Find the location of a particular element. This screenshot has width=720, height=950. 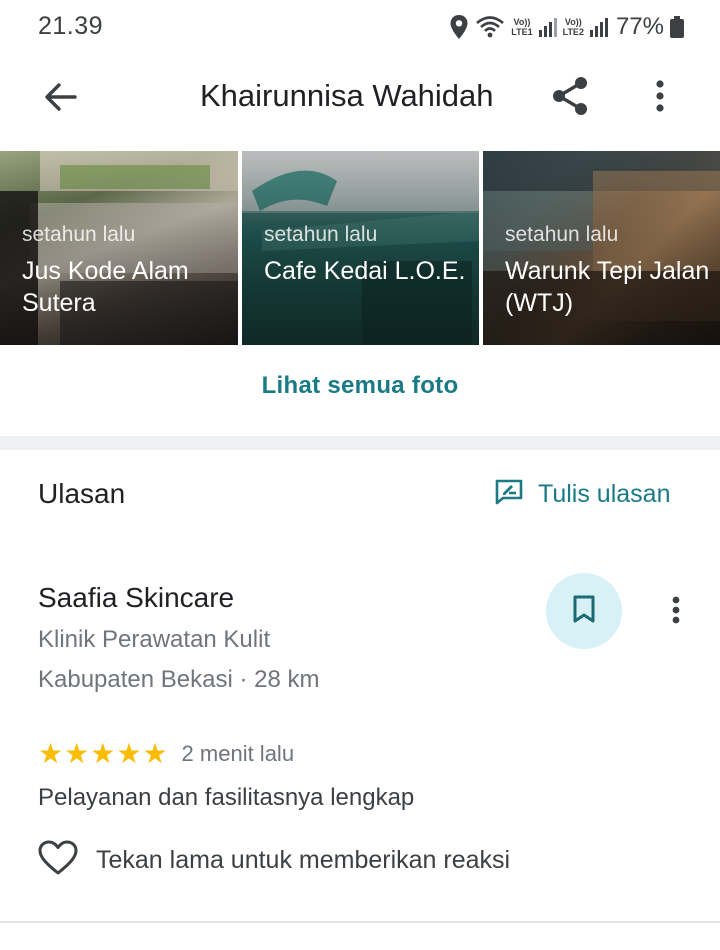

react-button: Tekan lama untuk memberikan reaksi is located at coordinates (274, 860).